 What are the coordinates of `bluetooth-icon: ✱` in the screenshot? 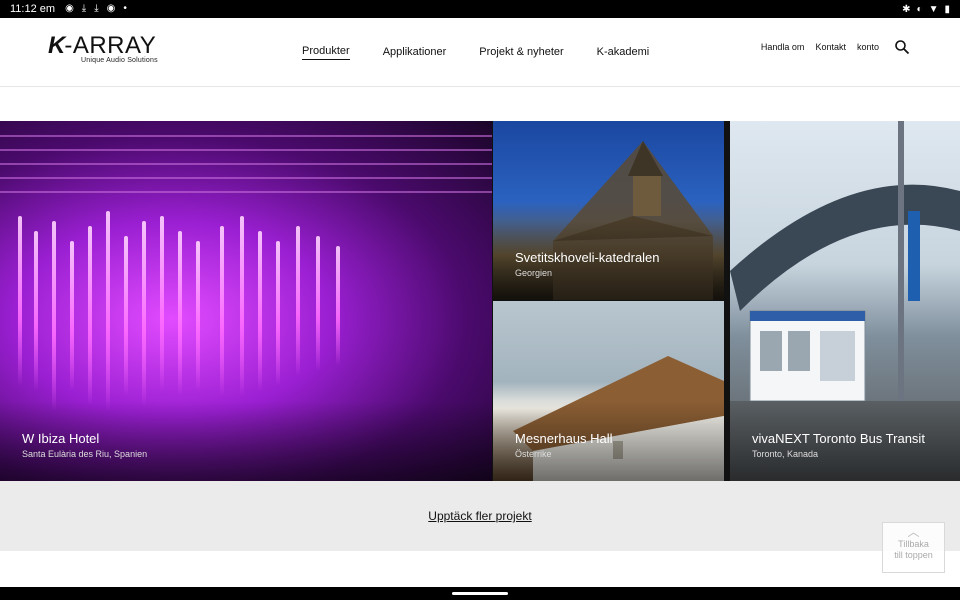 It's located at (906, 9).